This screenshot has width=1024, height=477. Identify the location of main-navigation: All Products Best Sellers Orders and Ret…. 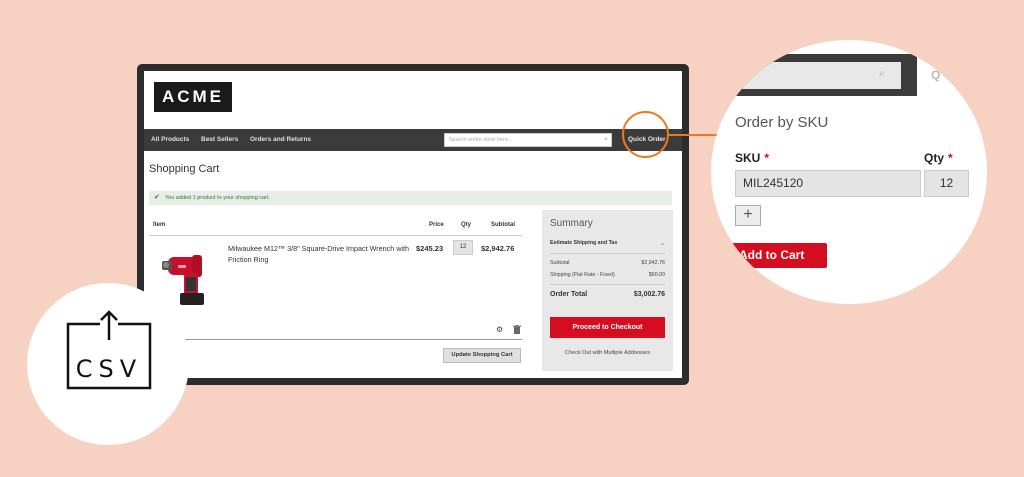
(413, 140).